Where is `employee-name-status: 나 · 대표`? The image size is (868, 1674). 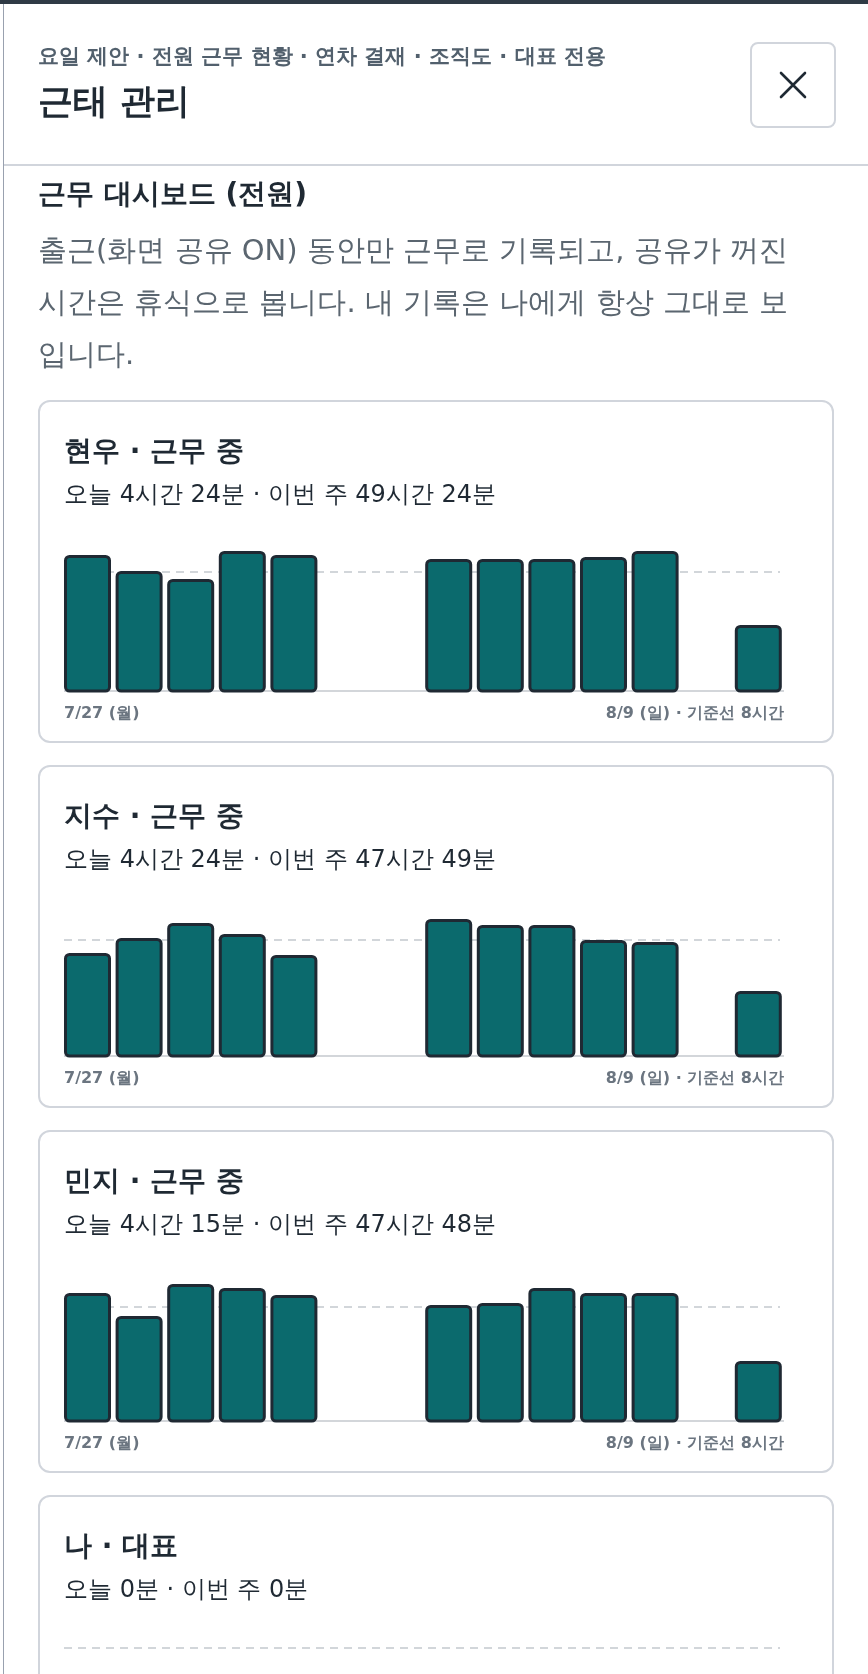 employee-name-status: 나 · 대표 is located at coordinates (122, 1546).